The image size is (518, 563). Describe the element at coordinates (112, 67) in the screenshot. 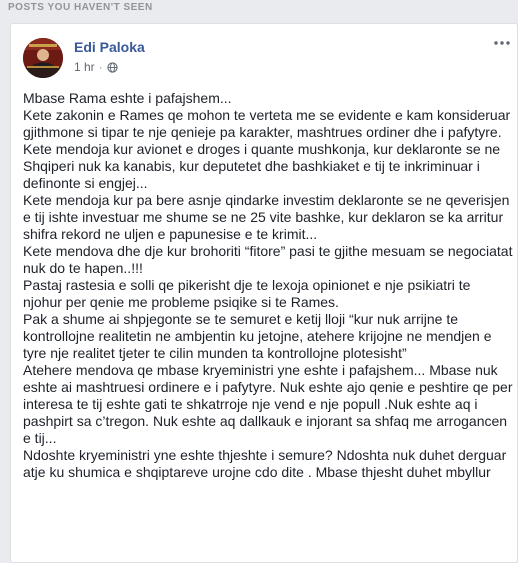

I see `globe-icon` at that location.